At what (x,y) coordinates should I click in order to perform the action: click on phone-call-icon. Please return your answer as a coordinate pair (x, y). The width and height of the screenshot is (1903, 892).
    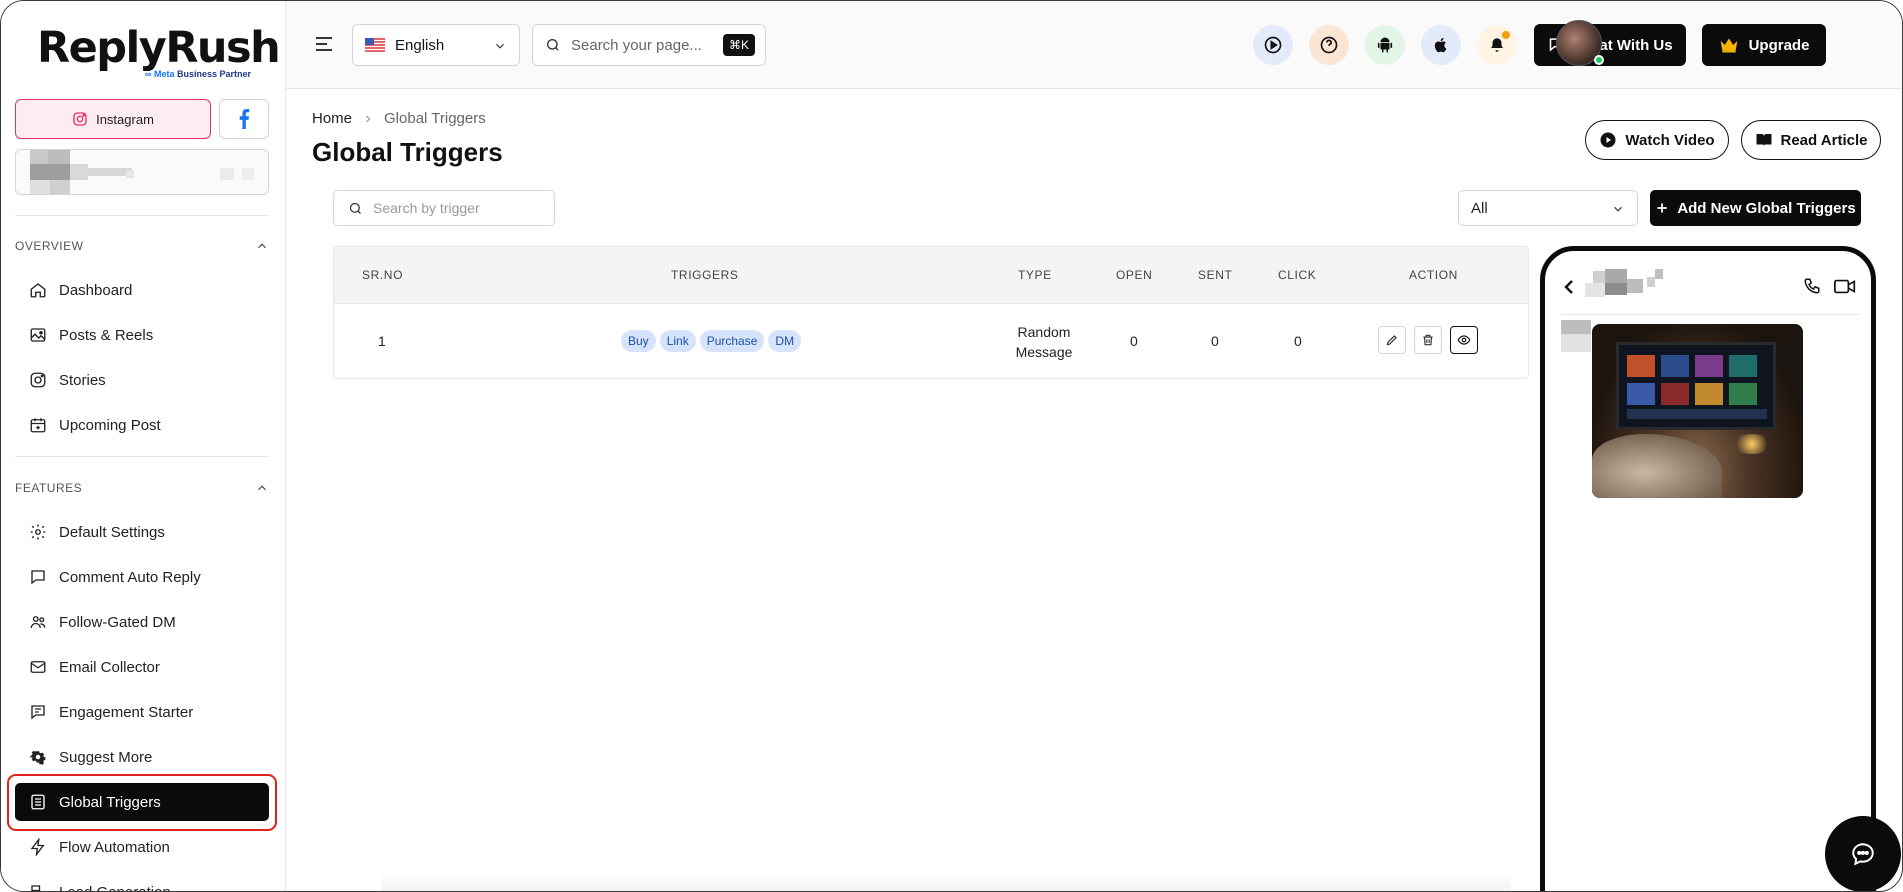
    Looking at the image, I should click on (1812, 286).